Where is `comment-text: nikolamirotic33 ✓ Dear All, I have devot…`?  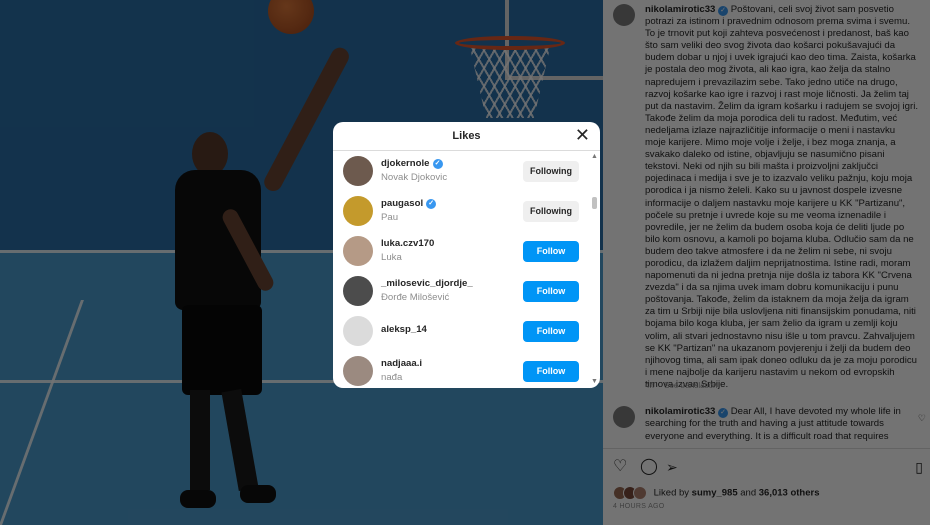
comment-text: nikolamirotic33 ✓ Dear All, I have devot… is located at coordinates (781, 424).